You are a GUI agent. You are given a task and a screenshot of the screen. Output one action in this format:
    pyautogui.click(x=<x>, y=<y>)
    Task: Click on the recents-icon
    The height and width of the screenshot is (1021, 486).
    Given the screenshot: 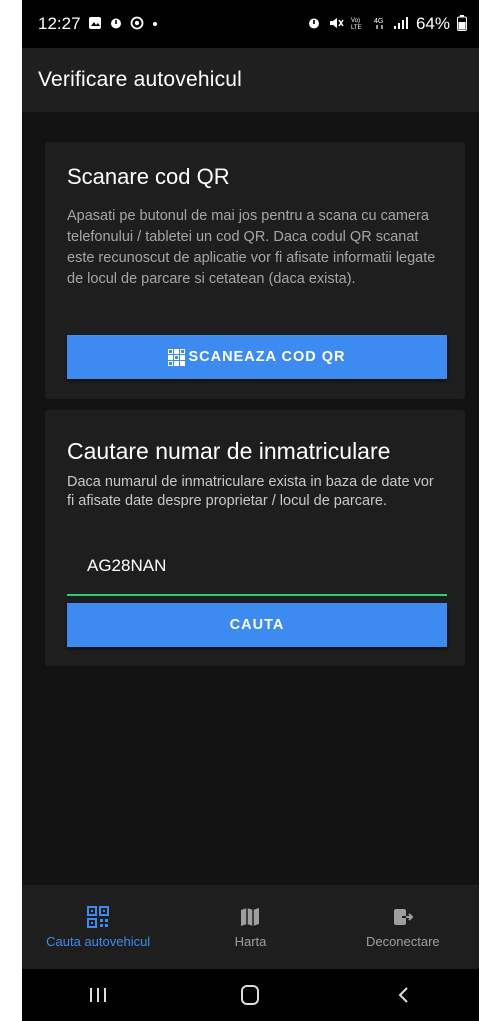 What is the action you would take?
    pyautogui.click(x=98, y=995)
    